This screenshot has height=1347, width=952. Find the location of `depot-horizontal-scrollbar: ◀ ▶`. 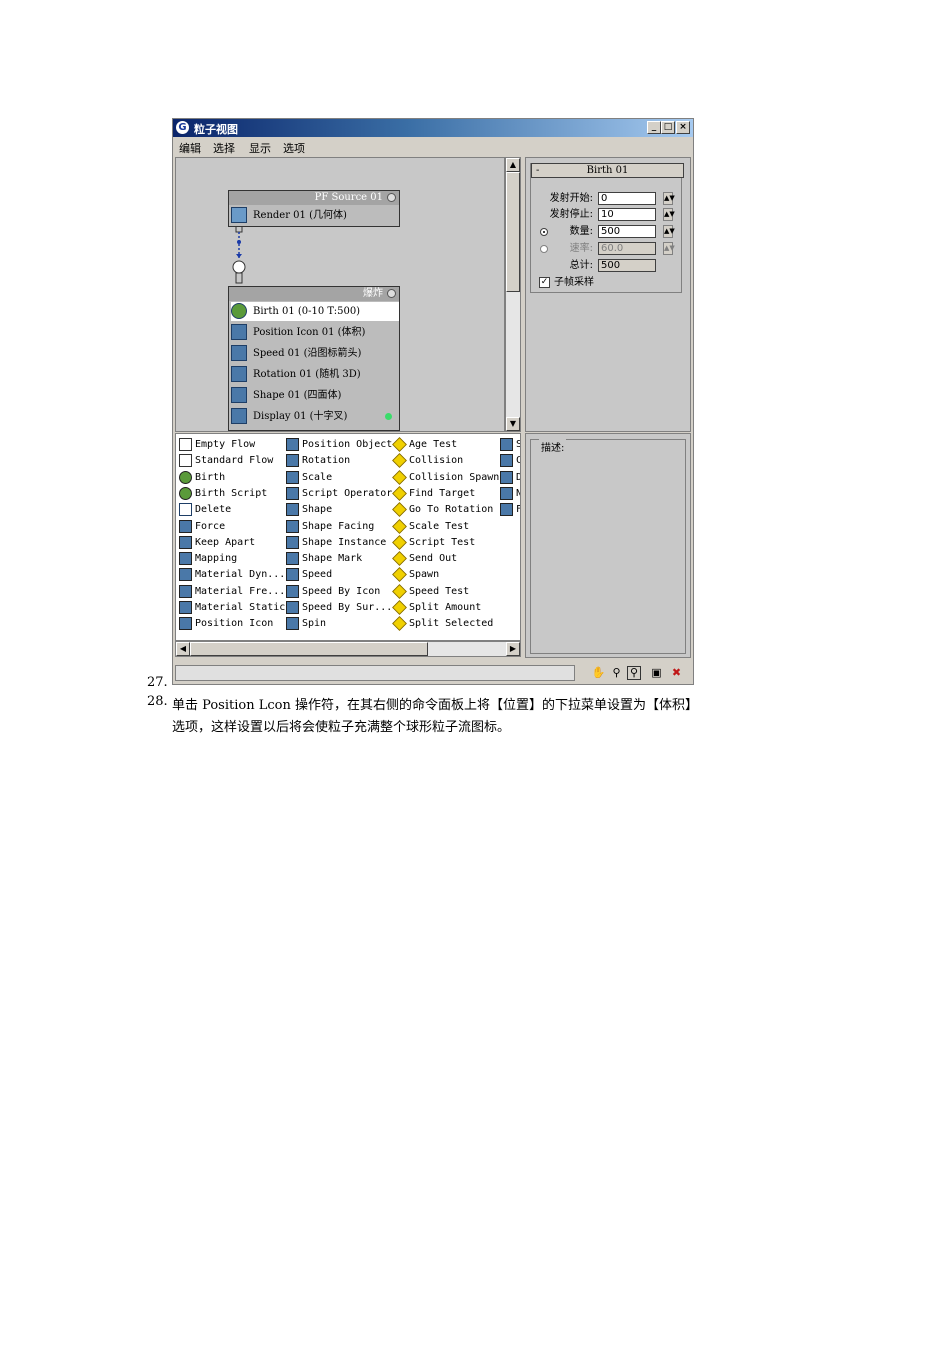

depot-horizontal-scrollbar: ◀ ▶ is located at coordinates (348, 649).